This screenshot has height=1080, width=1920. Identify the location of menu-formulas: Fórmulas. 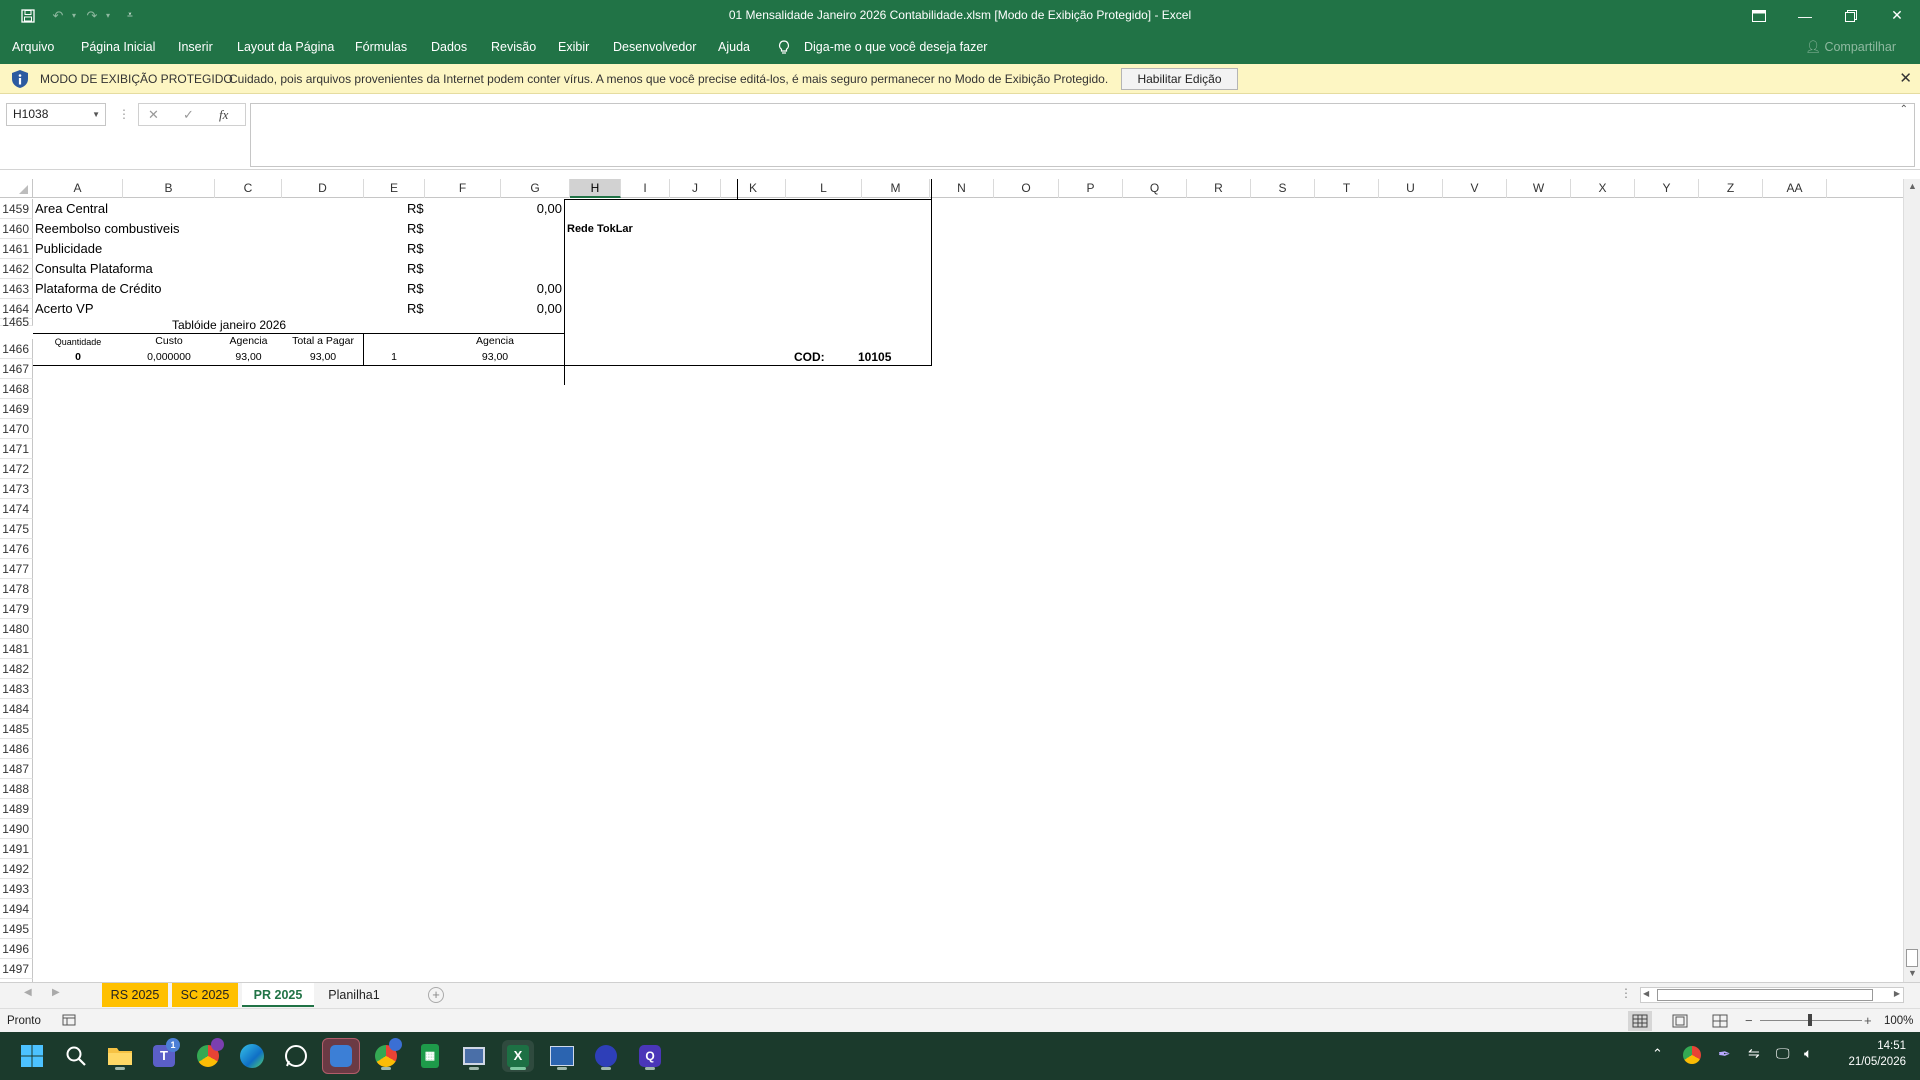
(381, 47).